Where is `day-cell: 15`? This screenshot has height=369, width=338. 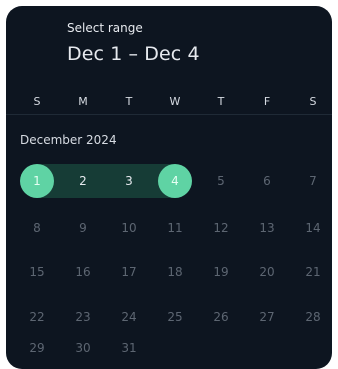 day-cell: 15 is located at coordinates (37, 272).